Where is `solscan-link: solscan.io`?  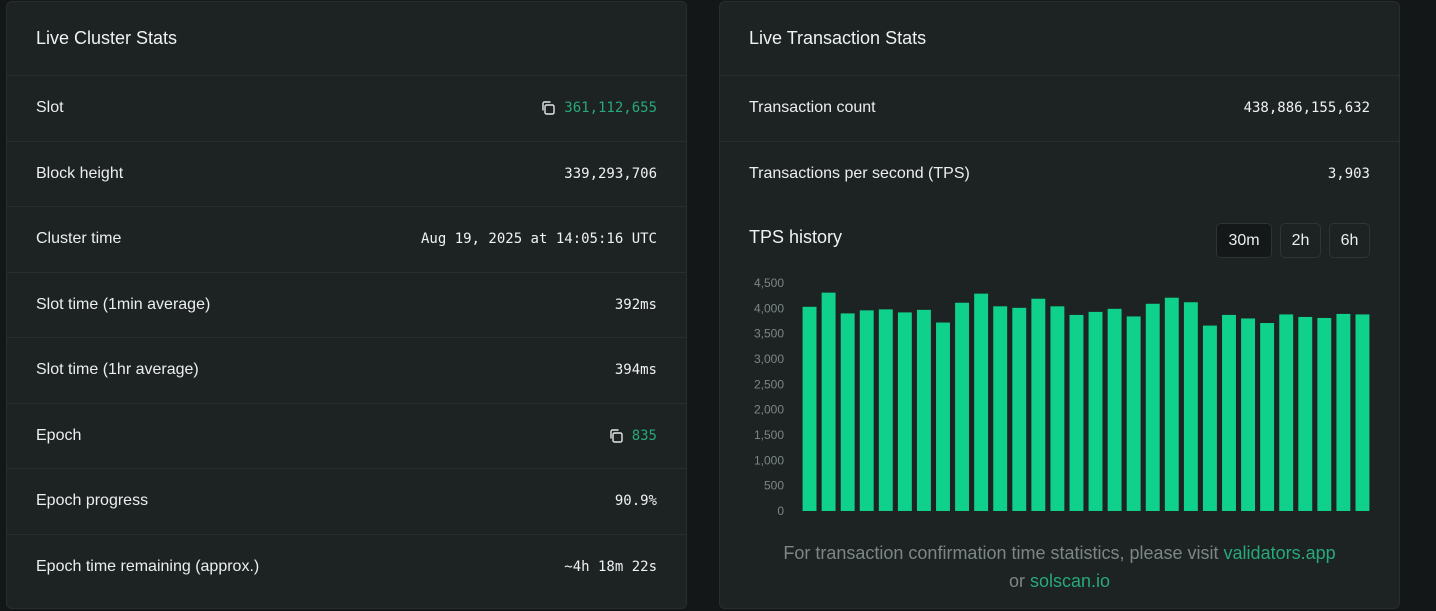 solscan-link: solscan.io is located at coordinates (1070, 581).